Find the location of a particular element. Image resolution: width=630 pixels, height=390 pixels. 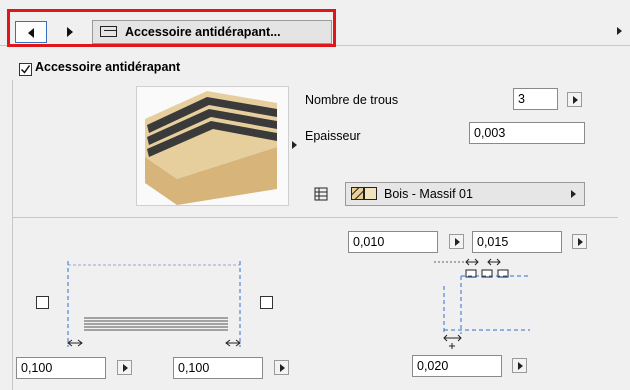

accessory-checkbox is located at coordinates (25, 69).